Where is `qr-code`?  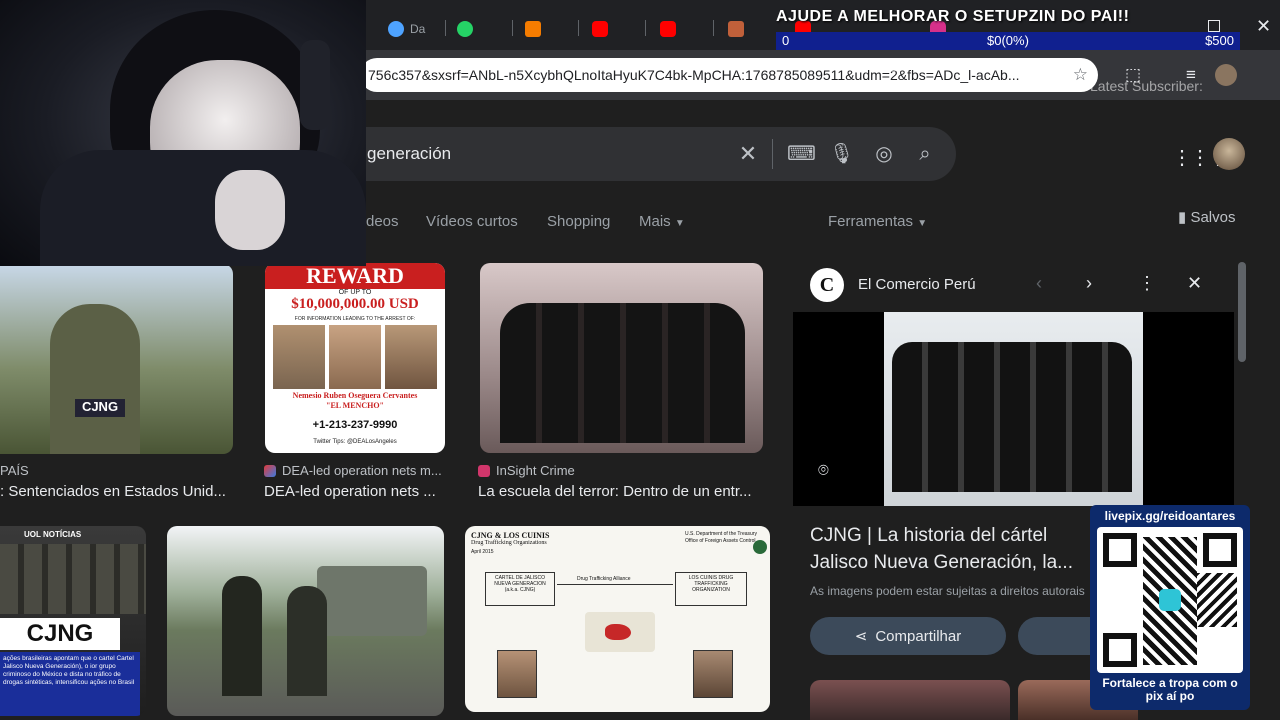 qr-code is located at coordinates (1170, 600).